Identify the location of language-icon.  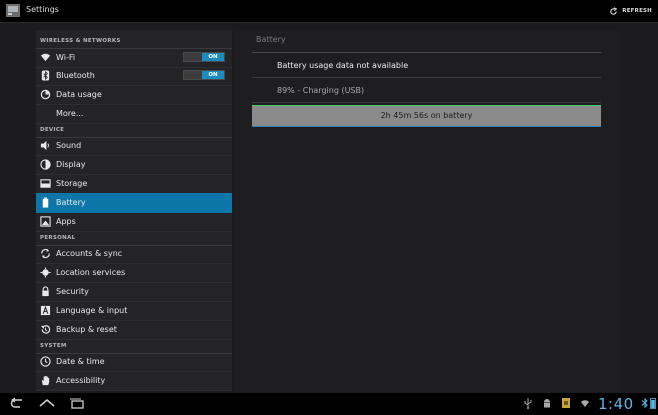
(45, 310).